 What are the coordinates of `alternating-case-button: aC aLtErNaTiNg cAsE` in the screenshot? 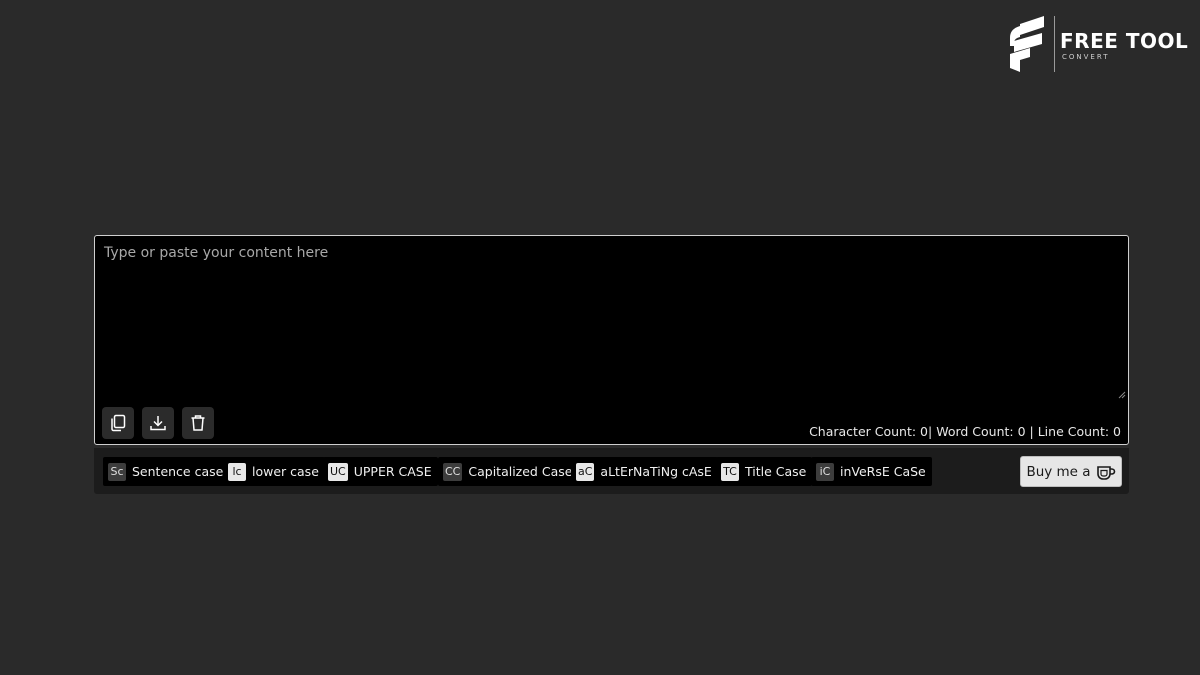 It's located at (644, 471).